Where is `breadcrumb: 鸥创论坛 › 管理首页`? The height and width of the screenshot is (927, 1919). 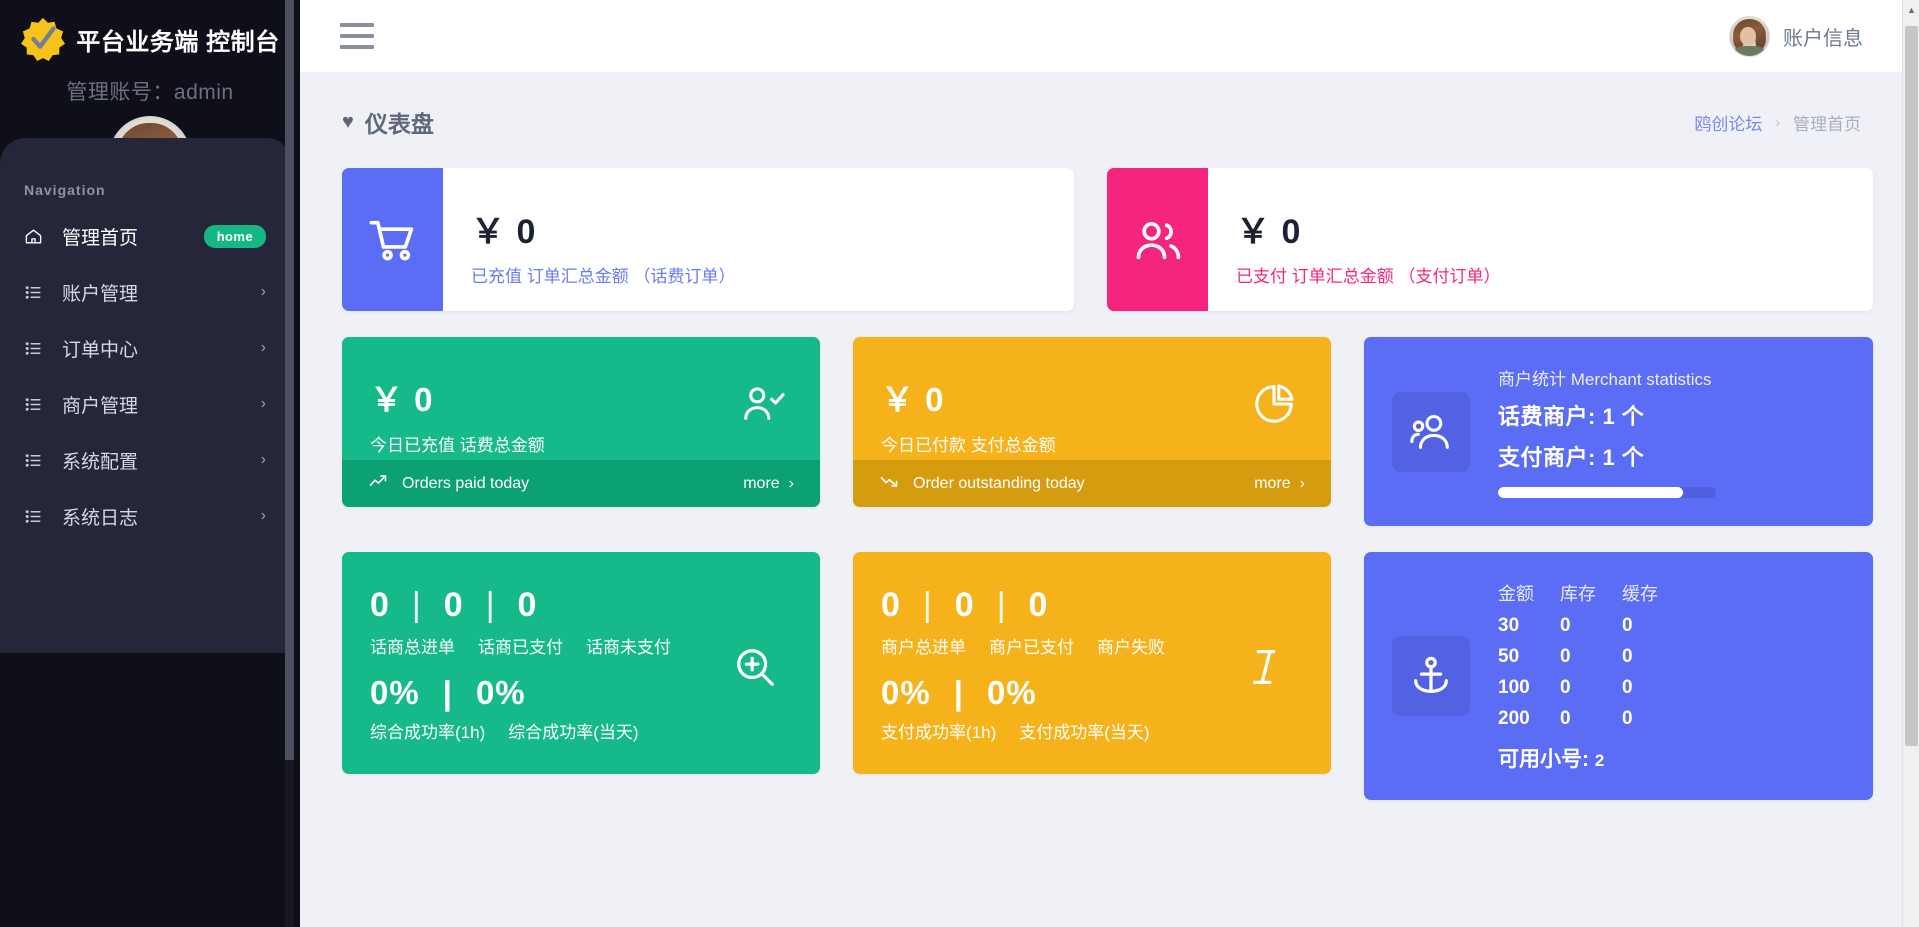 breadcrumb: 鸥创论坛 › 管理首页 is located at coordinates (1783, 122).